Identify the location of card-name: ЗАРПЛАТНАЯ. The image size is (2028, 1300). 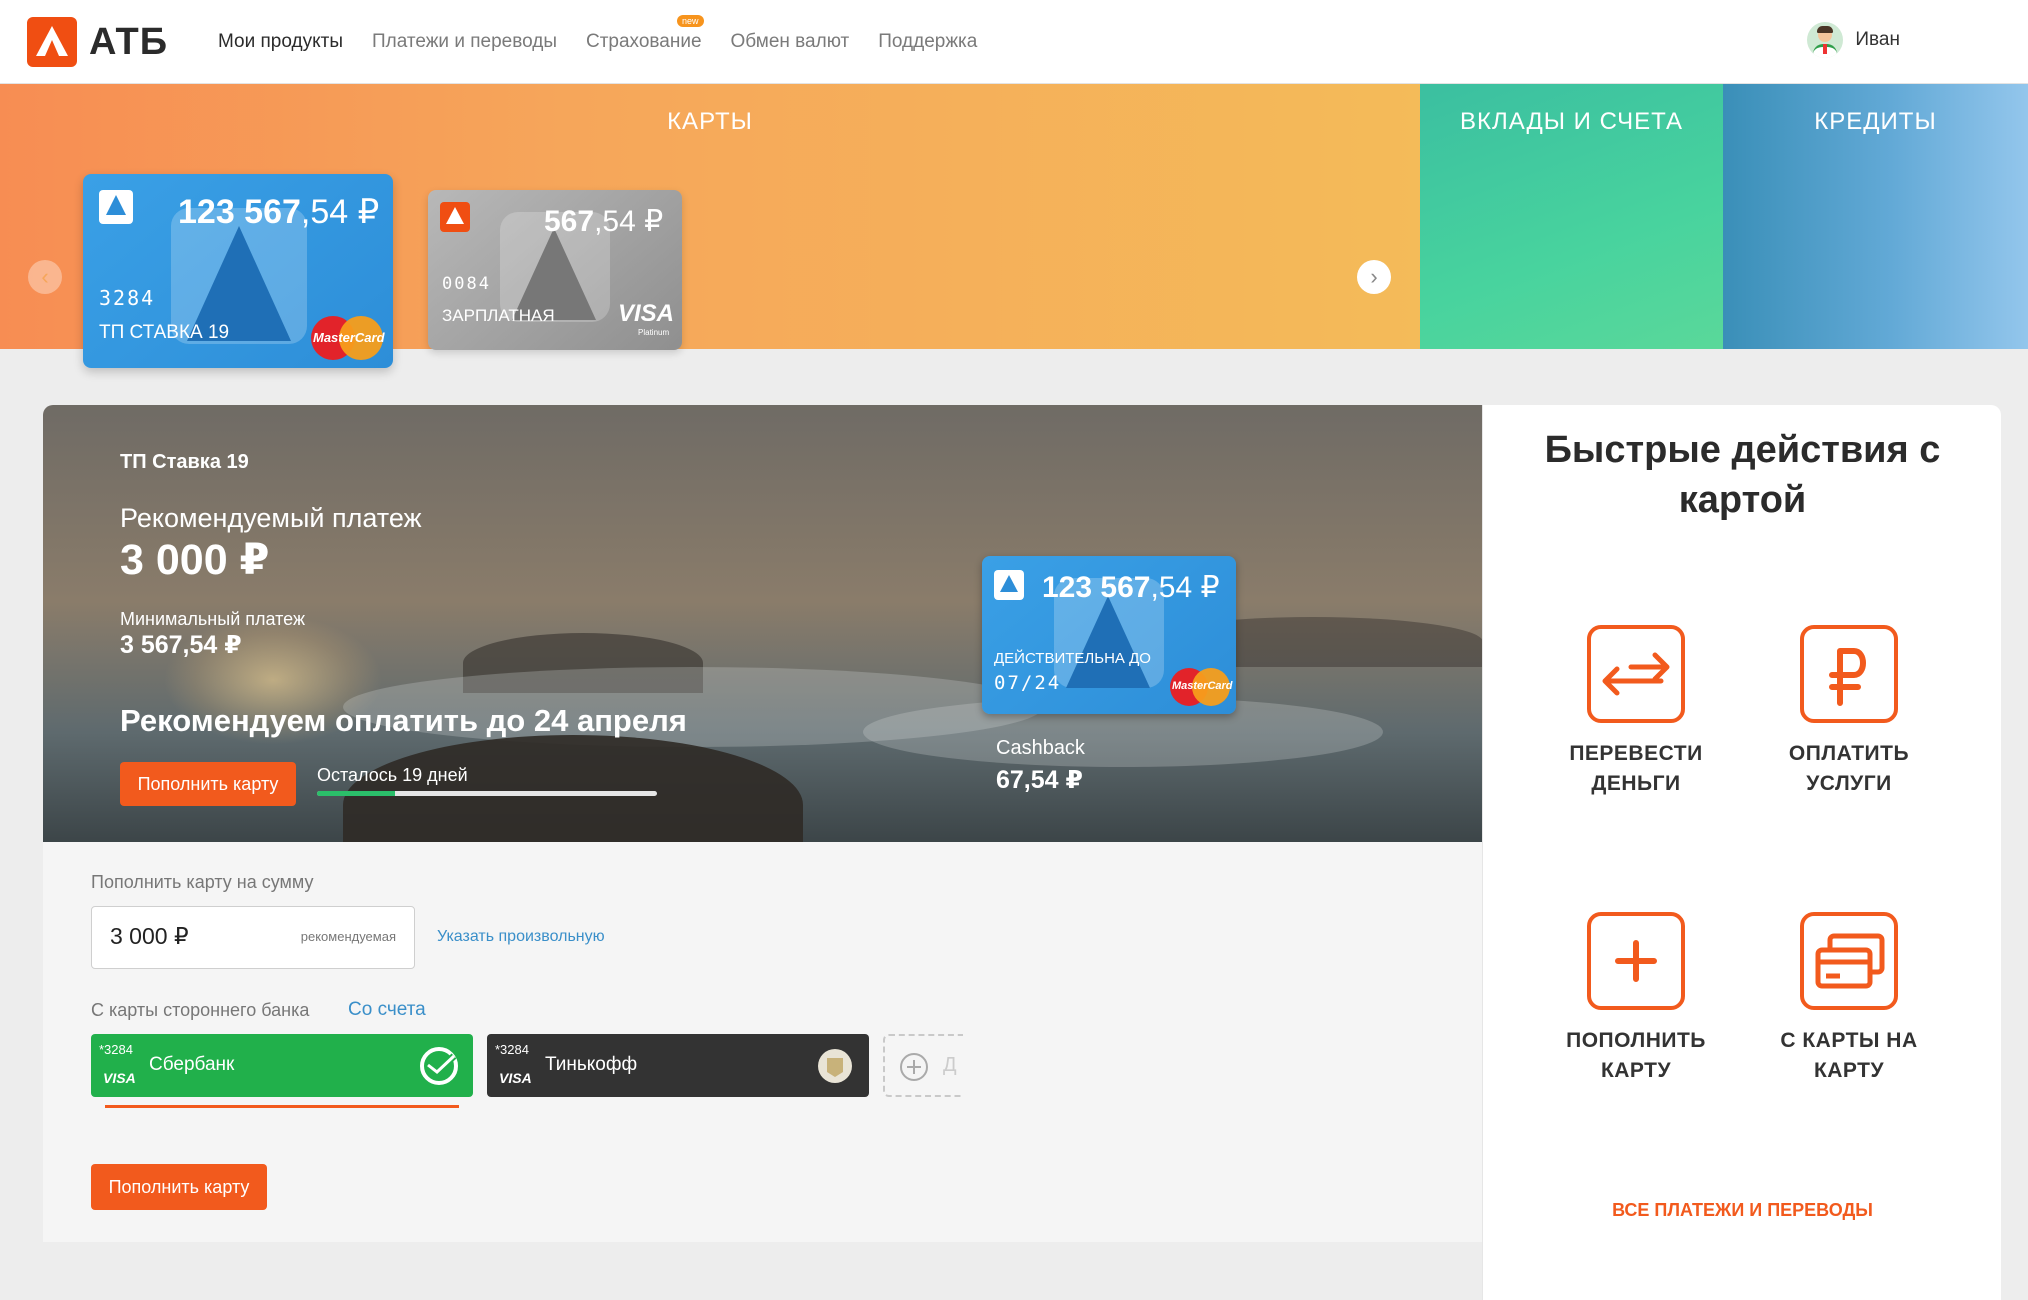
(498, 315).